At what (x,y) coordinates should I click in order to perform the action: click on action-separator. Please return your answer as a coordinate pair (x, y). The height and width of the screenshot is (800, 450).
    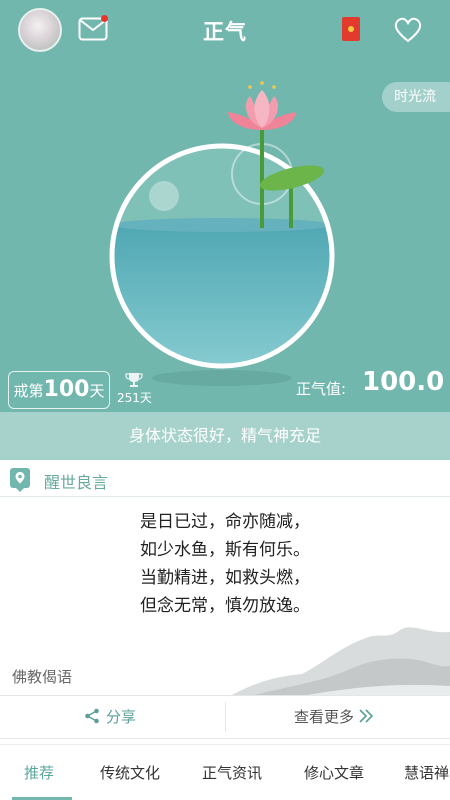
    Looking at the image, I should click on (225, 717).